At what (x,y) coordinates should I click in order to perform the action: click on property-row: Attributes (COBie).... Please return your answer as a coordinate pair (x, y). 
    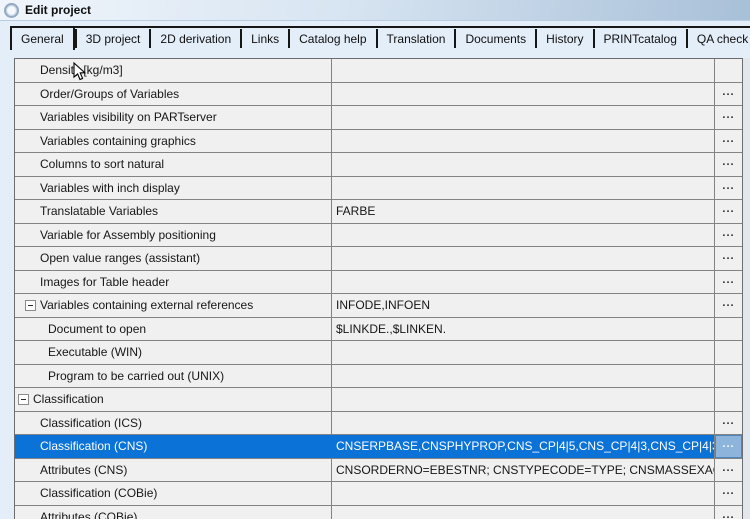
    Looking at the image, I should click on (378, 512).